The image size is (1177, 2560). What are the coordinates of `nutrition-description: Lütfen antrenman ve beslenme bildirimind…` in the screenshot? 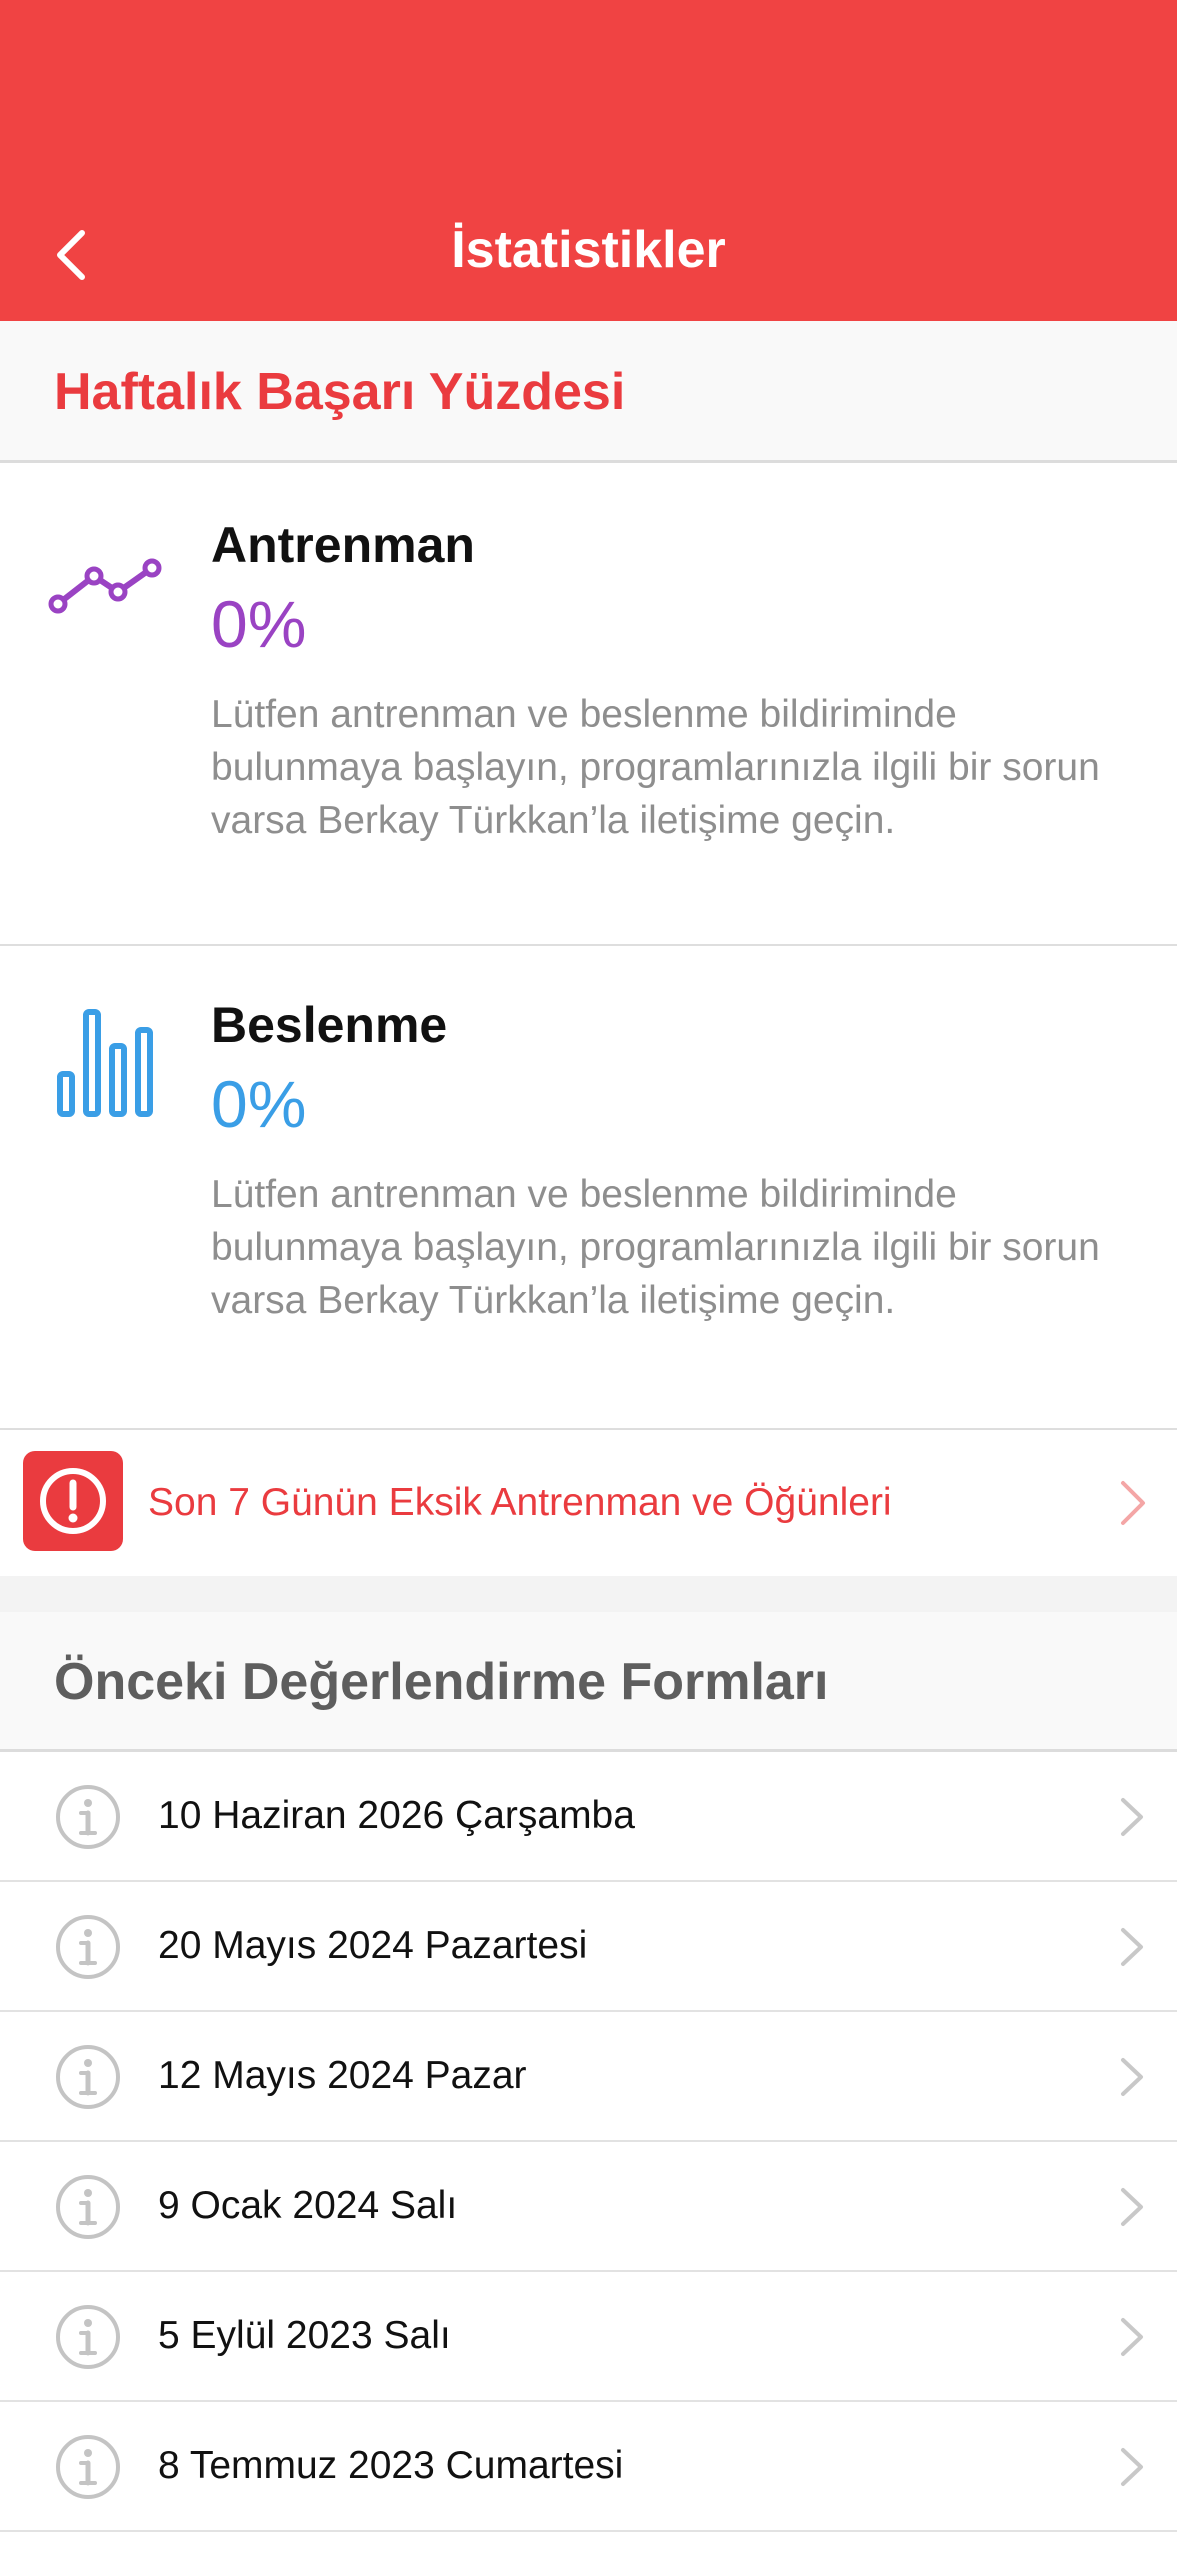 It's located at (655, 1247).